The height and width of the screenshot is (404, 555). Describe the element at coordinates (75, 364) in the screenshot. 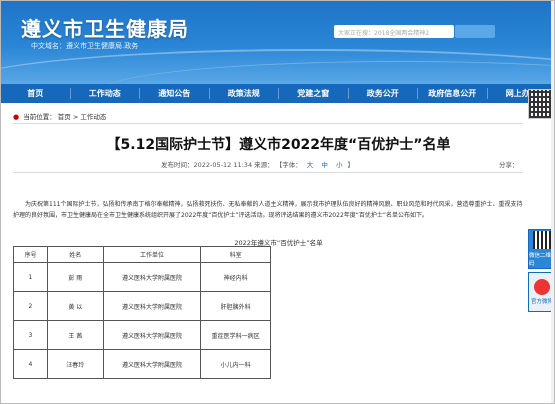

I see `cell-name: 汪春玲` at that location.